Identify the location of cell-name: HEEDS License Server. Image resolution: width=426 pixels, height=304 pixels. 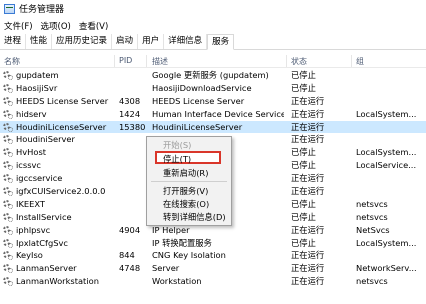
(62, 100).